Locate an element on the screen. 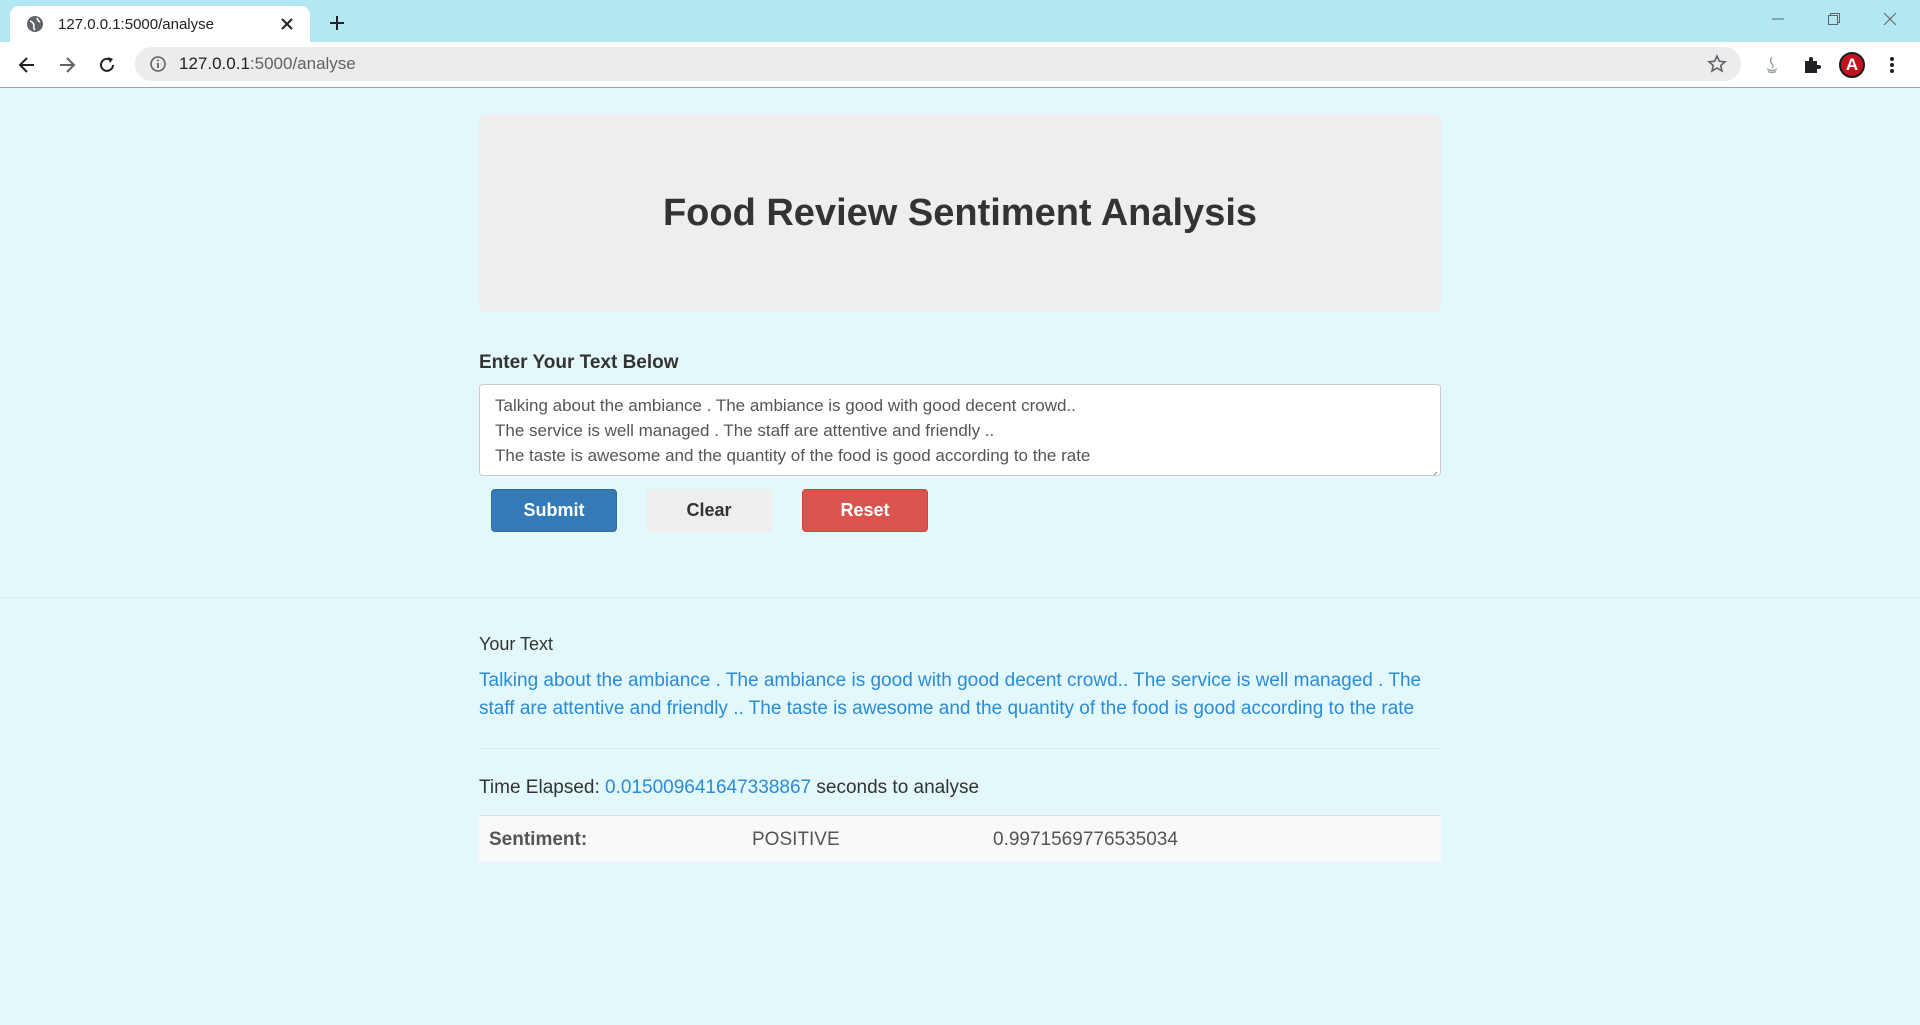 Image resolution: width=1920 pixels, height=1025 pixels. new-tab-icon is located at coordinates (337, 23).